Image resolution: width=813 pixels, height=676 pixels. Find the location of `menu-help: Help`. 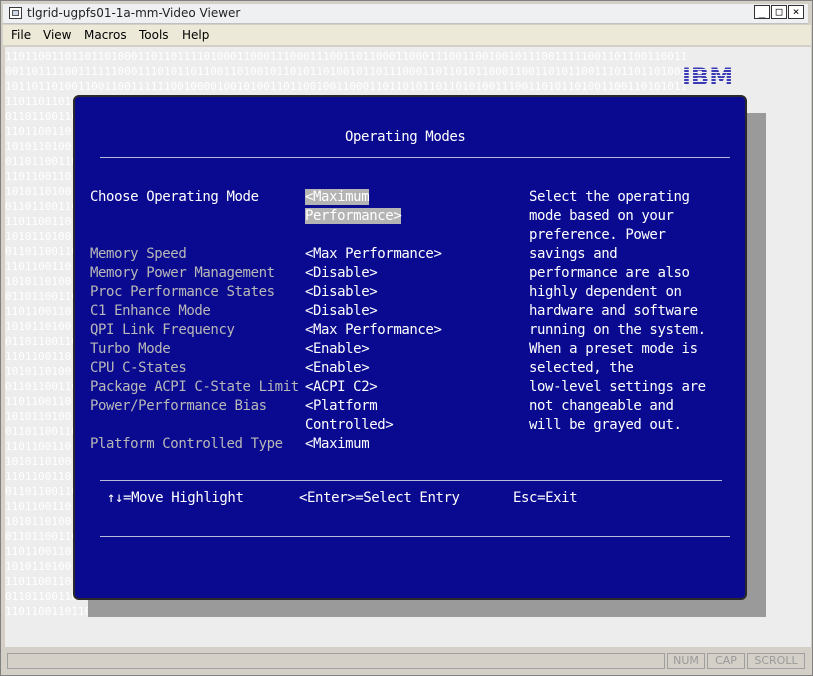

menu-help: Help is located at coordinates (195, 35).